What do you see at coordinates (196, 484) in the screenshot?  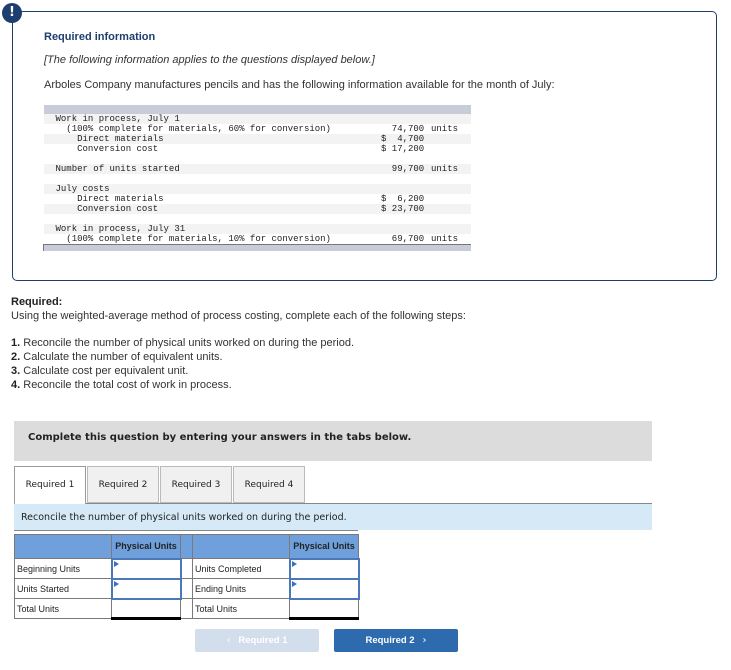 I see `tab-required-3: Required 3` at bounding box center [196, 484].